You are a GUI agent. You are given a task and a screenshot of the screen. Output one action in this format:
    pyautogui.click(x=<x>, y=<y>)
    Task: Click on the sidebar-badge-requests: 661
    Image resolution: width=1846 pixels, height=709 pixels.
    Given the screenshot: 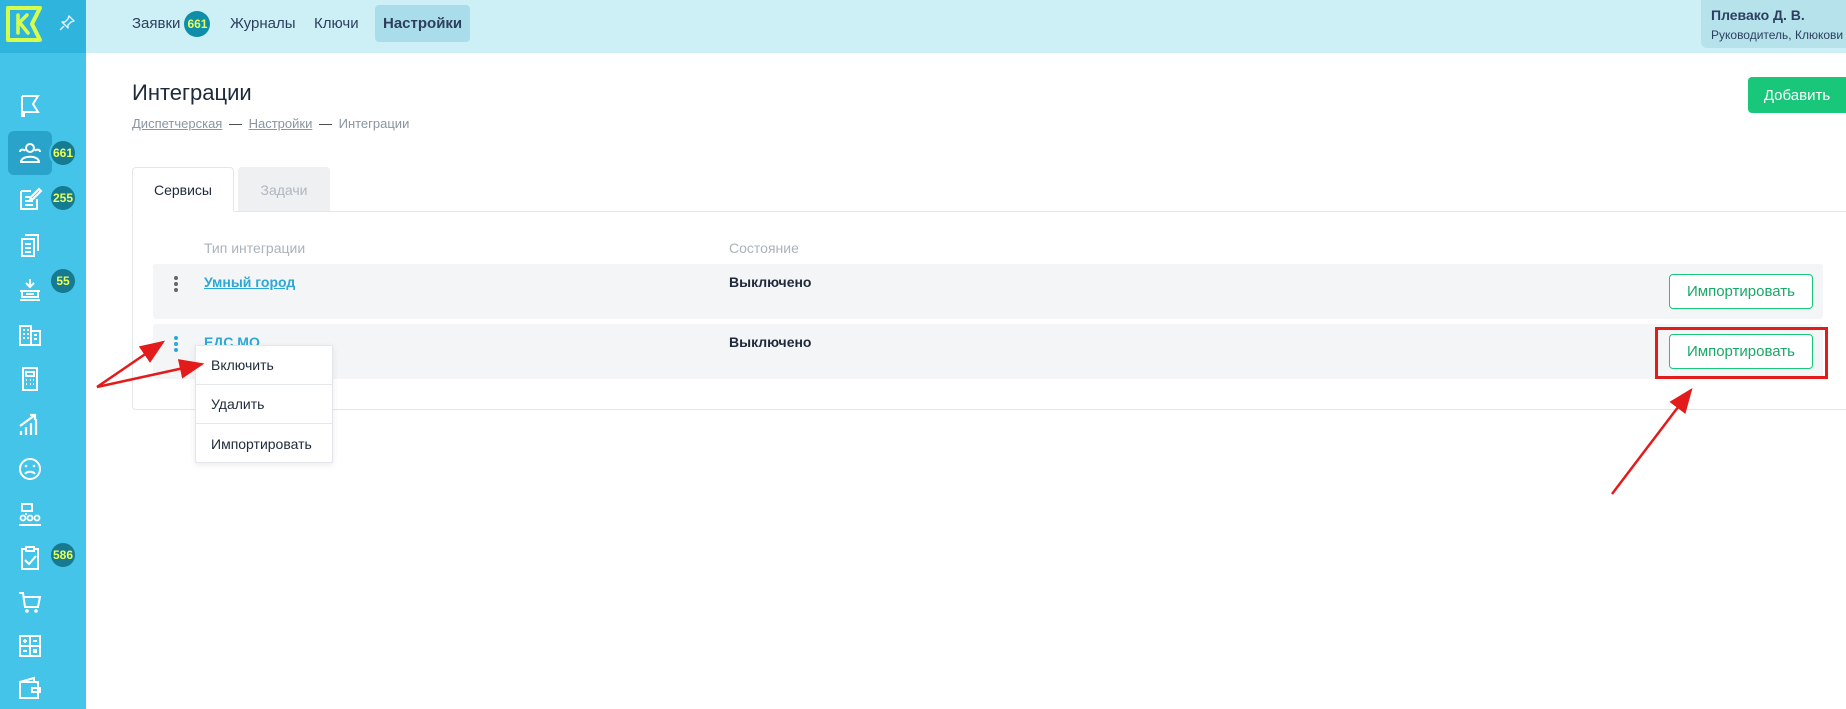 What is the action you would take?
    pyautogui.click(x=63, y=153)
    